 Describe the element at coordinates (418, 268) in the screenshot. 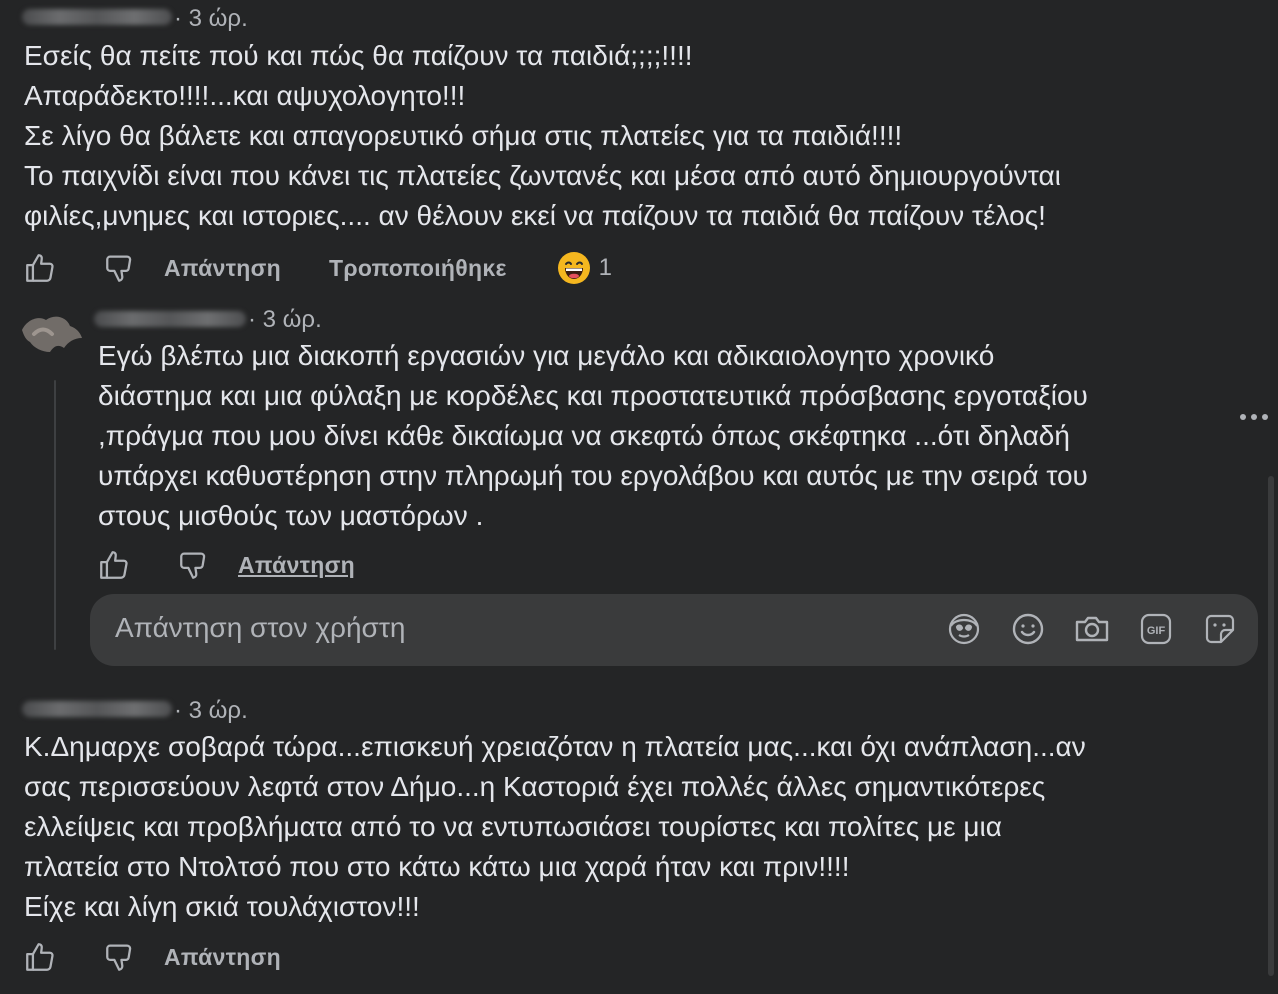

I see `edited-label: Τροποποιήθηκε` at that location.